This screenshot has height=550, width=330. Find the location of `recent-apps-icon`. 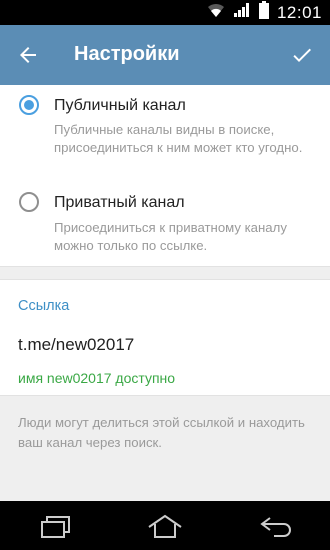

recent-apps-icon is located at coordinates (56, 526).